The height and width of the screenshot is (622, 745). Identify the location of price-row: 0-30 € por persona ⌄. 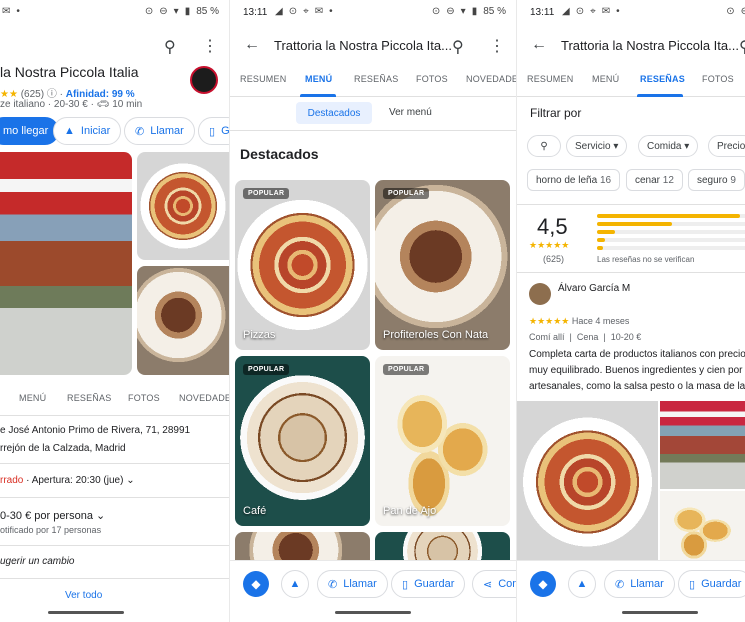
(114, 515).